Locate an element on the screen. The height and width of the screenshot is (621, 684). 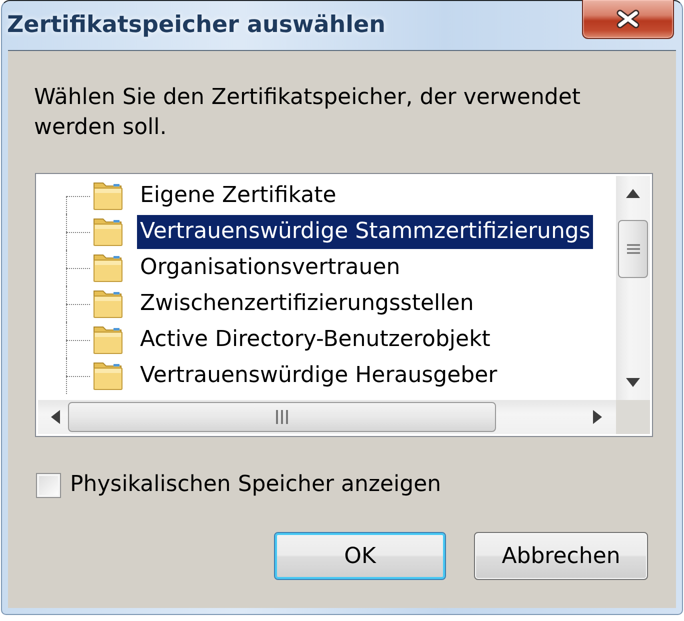
window-title: Zertifikatspeicher auswählen is located at coordinates (196, 25).